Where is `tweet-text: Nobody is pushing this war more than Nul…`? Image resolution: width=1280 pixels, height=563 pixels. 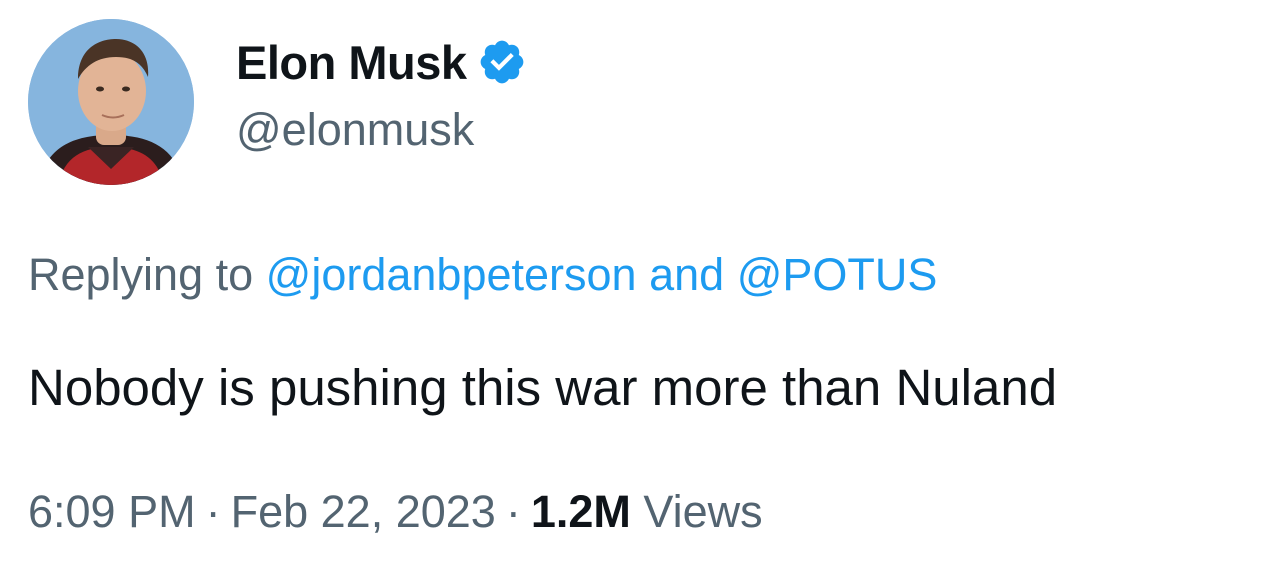
tweet-text: Nobody is pushing this war more than Nul… is located at coordinates (543, 387).